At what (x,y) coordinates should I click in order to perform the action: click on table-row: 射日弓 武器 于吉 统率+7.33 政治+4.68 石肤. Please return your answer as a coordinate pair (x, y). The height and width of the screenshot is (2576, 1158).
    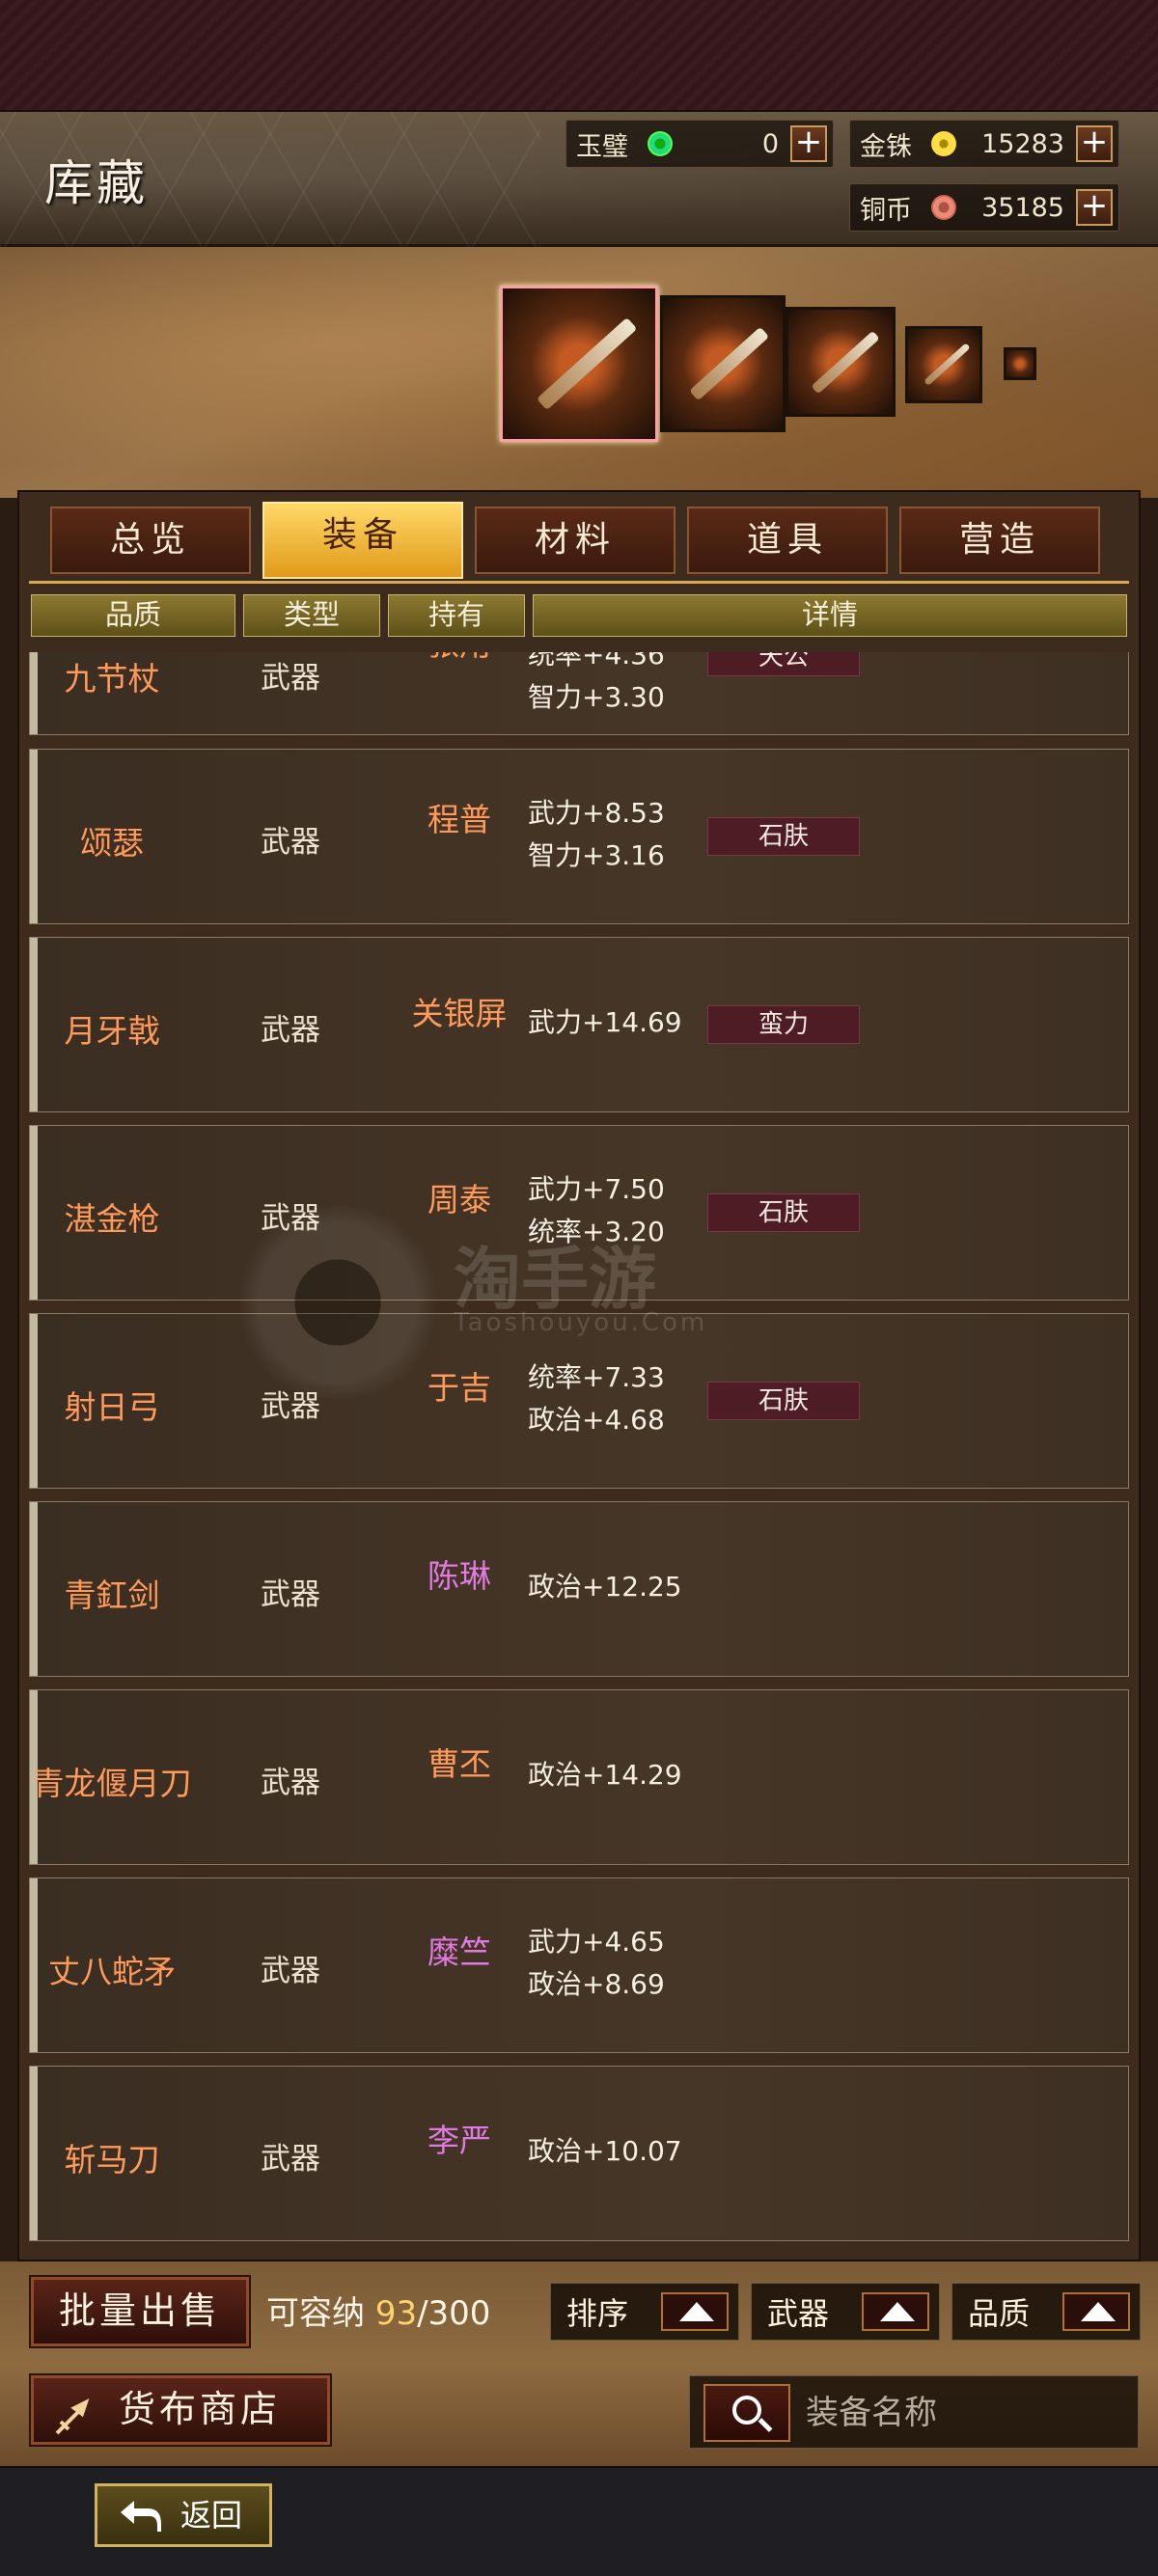
    Looking at the image, I should click on (579, 1401).